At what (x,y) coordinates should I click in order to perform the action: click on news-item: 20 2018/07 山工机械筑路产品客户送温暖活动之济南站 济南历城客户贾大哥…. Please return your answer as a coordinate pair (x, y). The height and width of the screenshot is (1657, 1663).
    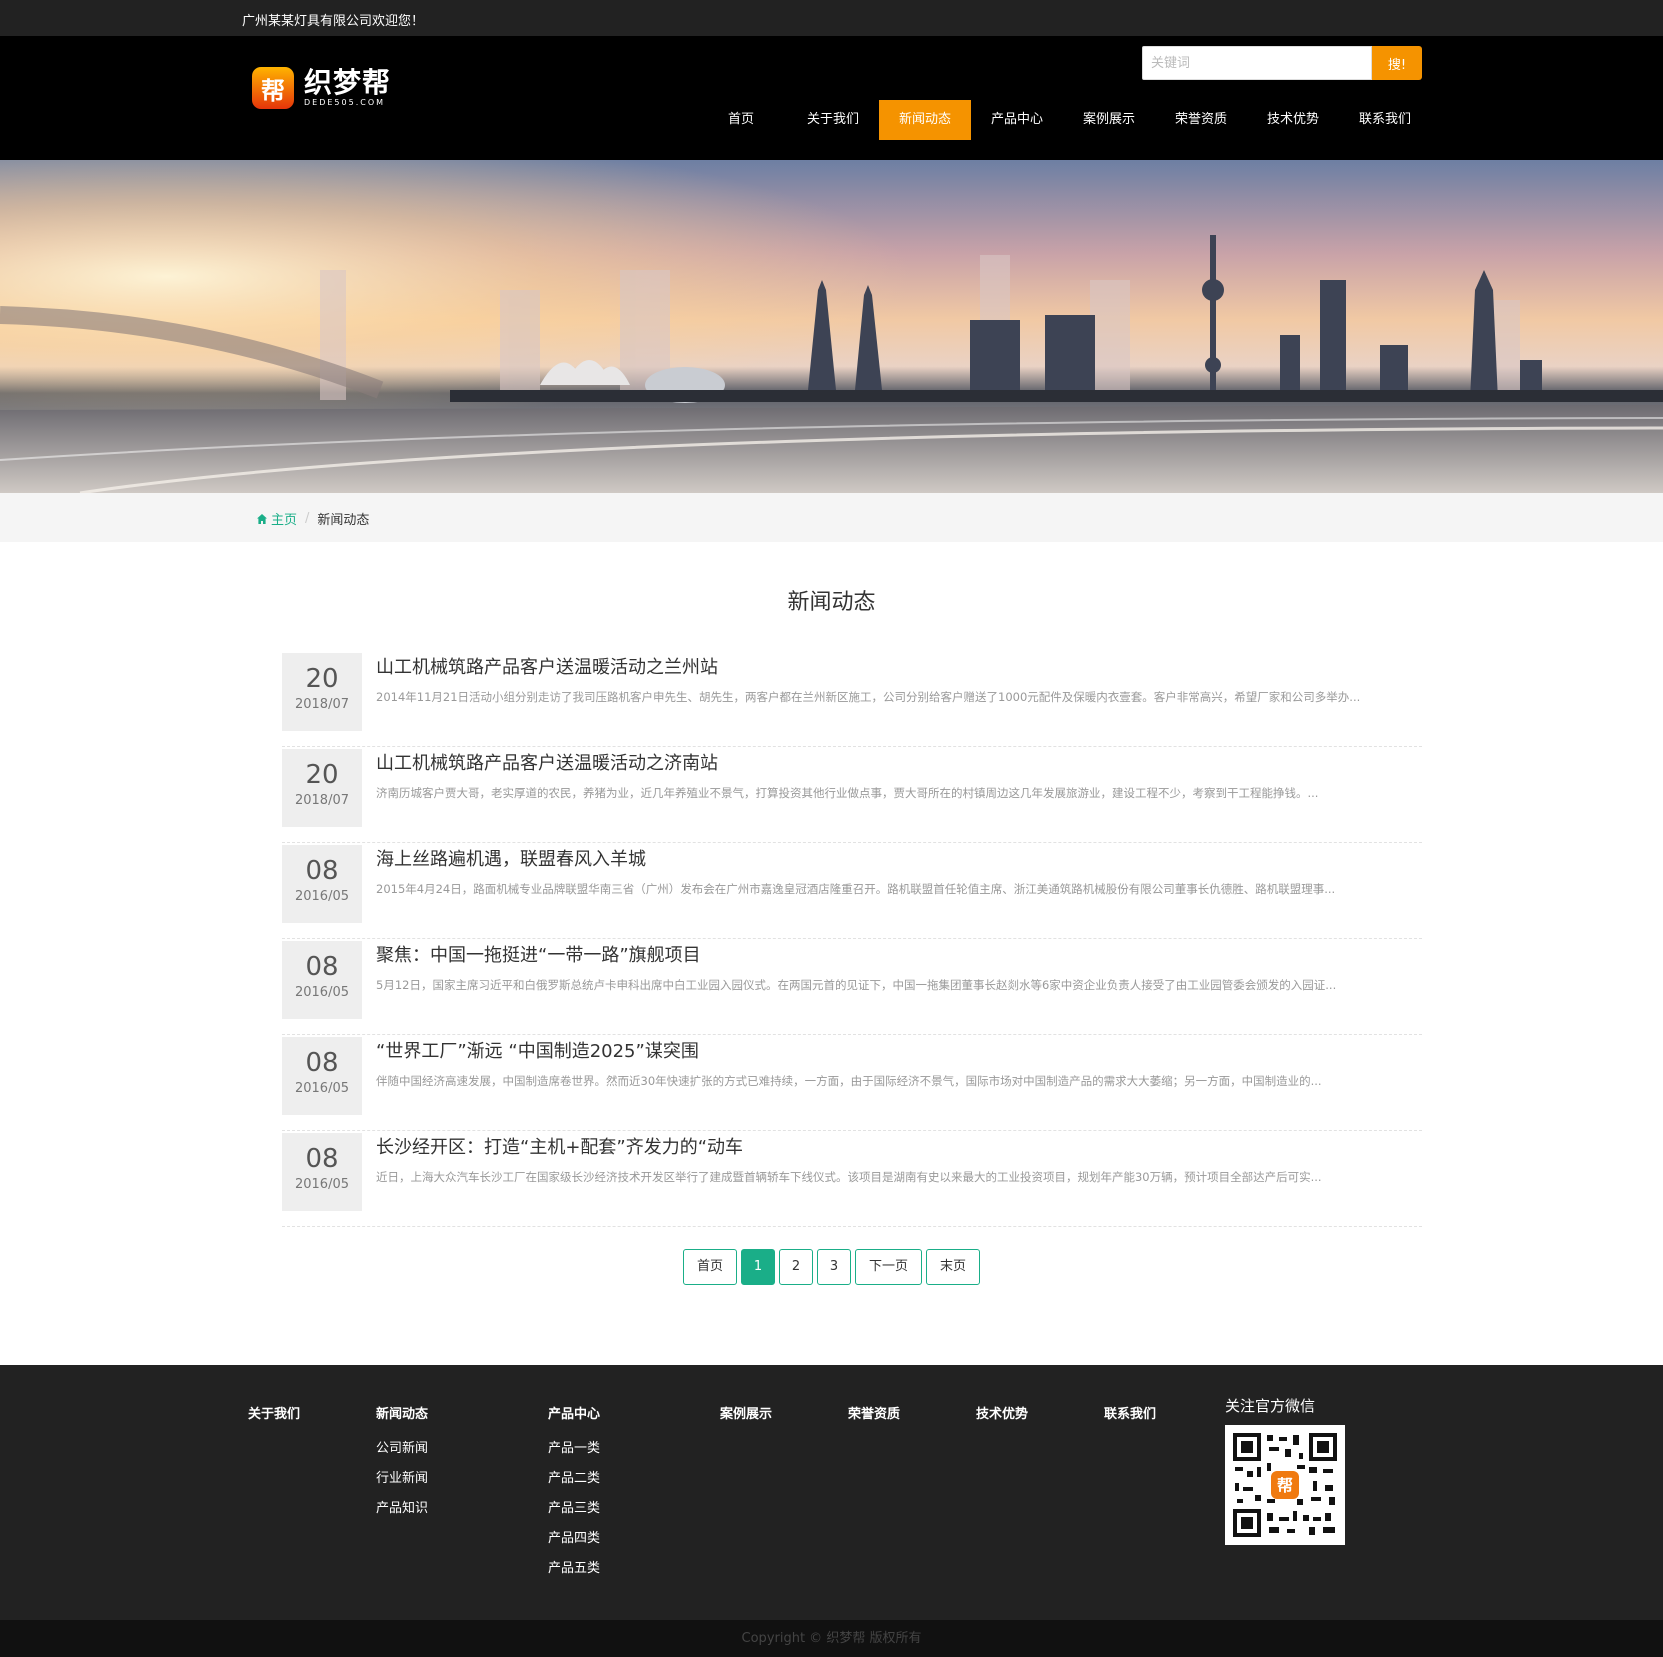
    Looking at the image, I should click on (852, 795).